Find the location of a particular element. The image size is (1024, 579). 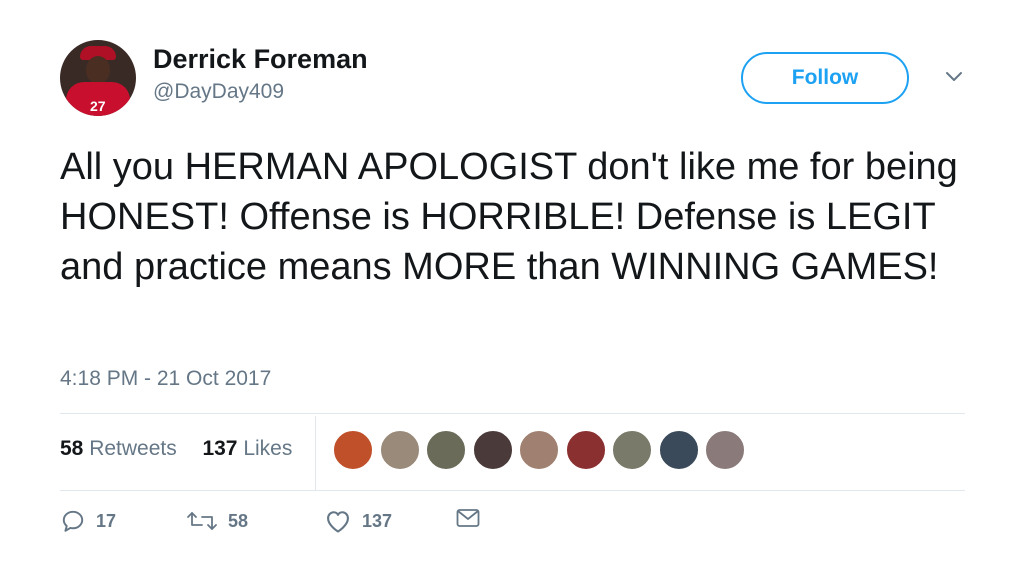

retweets-stat: 58 Retweets is located at coordinates (118, 448).